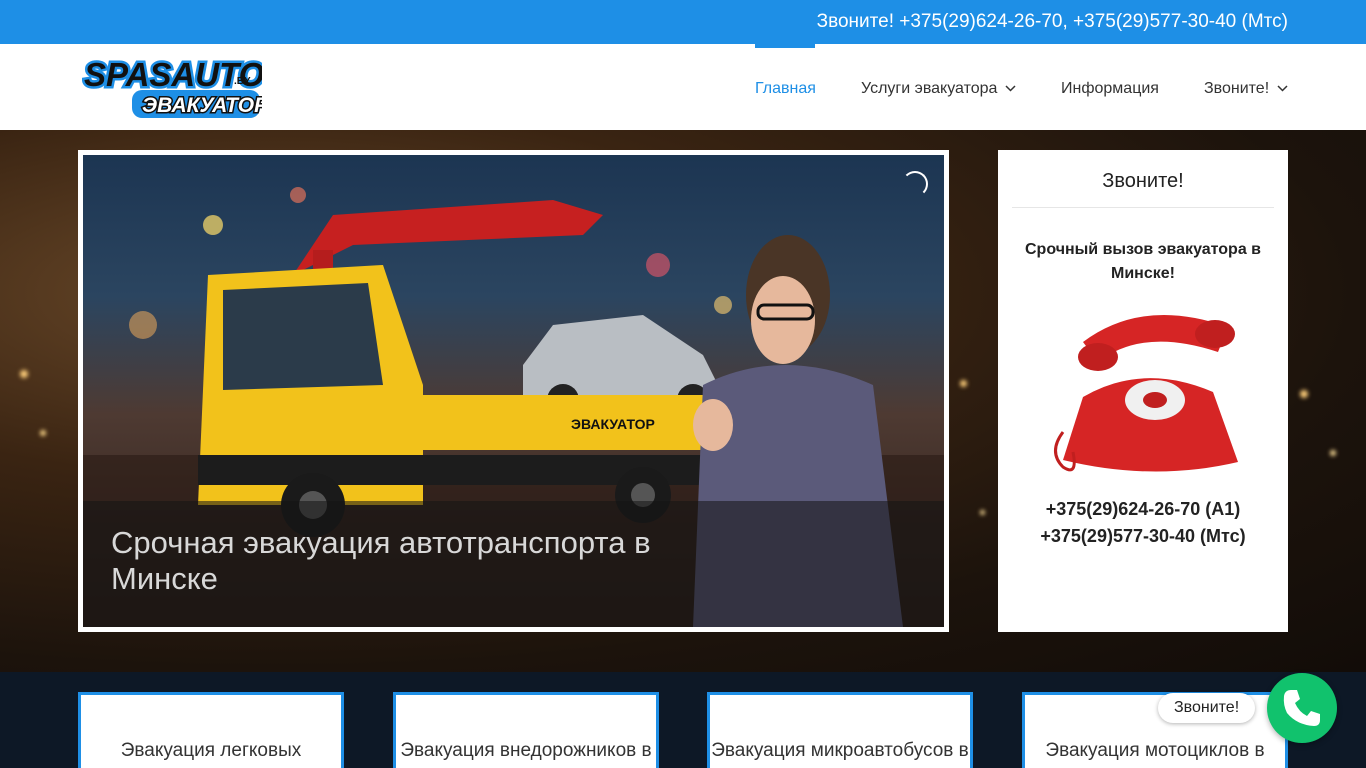 Image resolution: width=1366 pixels, height=768 pixels. Describe the element at coordinates (840, 730) in the screenshot. I see `service-card: Эвакуация микроавтобусов в Минске` at that location.